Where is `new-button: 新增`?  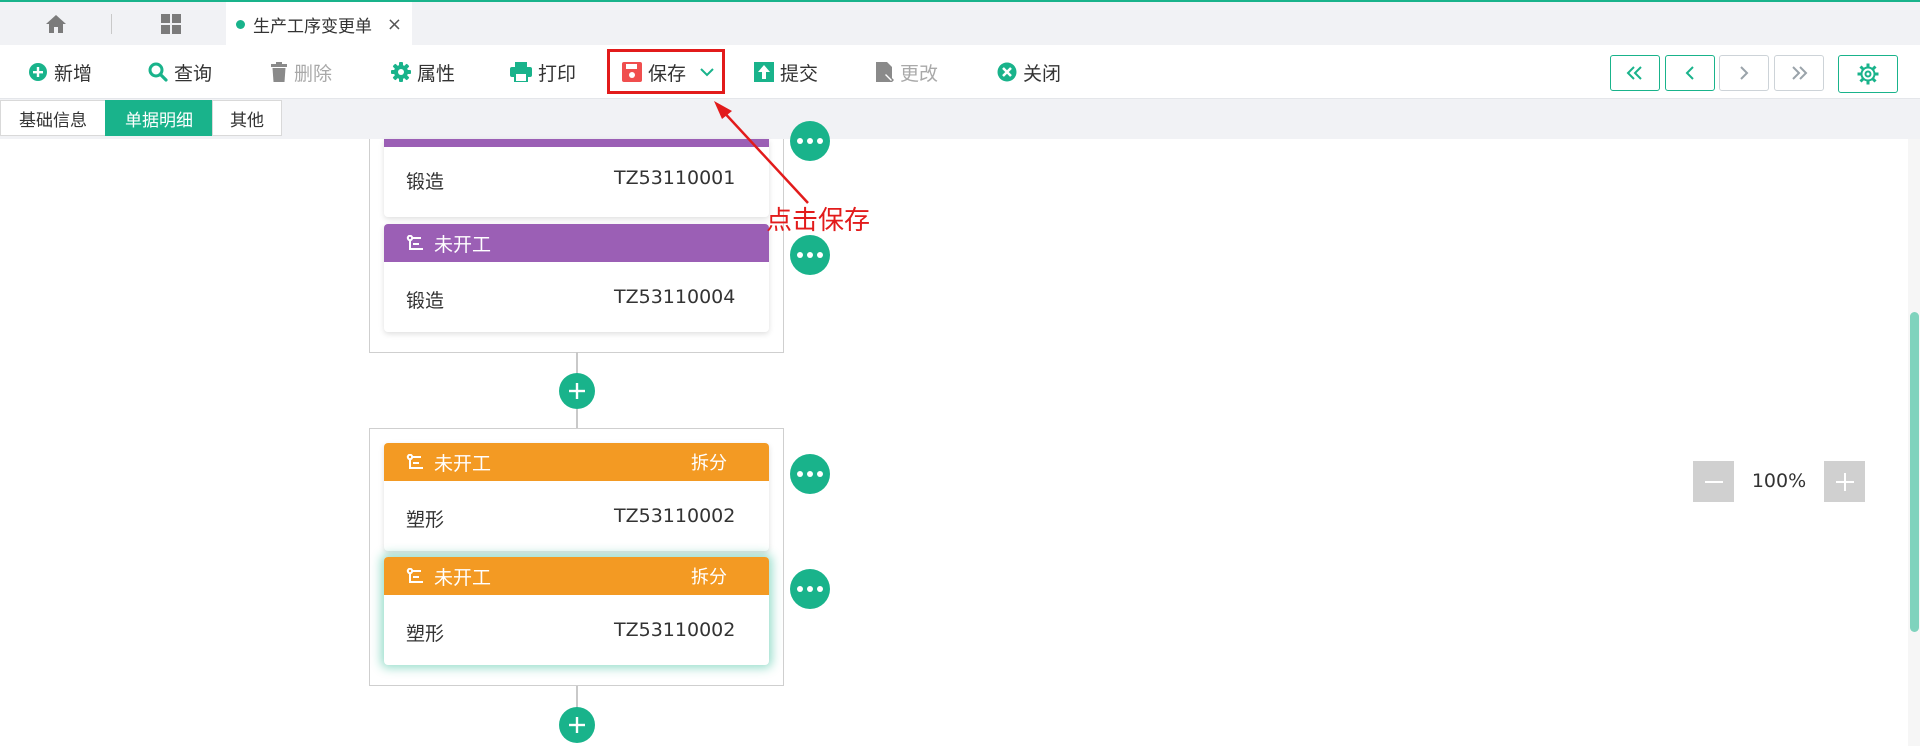
new-button: 新增 is located at coordinates (60, 72).